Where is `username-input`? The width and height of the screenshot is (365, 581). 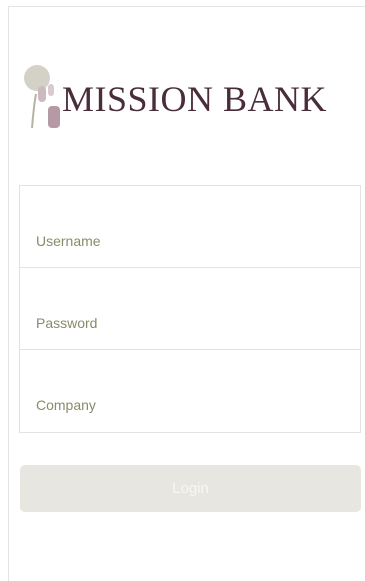
username-input is located at coordinates (190, 226).